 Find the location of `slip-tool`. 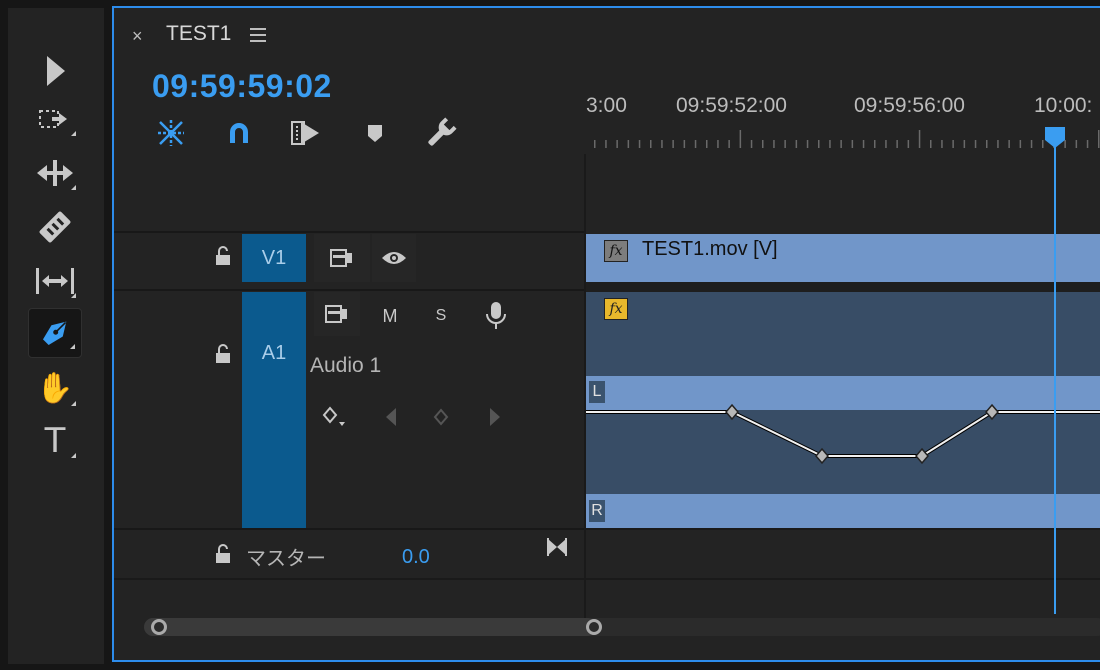

slip-tool is located at coordinates (55, 281).